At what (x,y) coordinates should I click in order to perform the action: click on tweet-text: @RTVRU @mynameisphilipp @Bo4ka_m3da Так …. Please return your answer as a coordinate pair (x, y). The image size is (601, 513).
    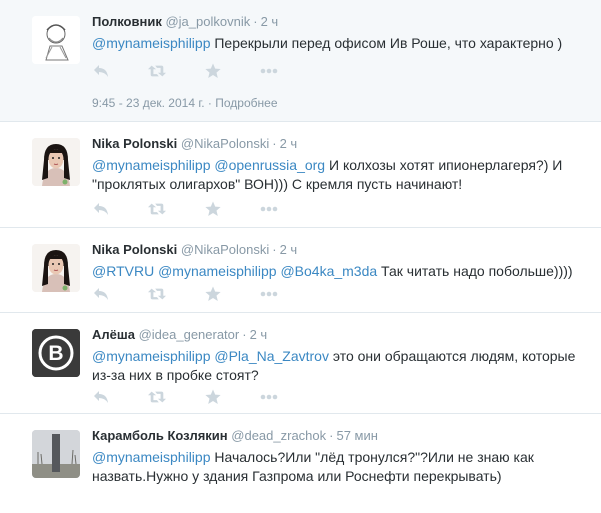
    Looking at the image, I should click on (342, 271).